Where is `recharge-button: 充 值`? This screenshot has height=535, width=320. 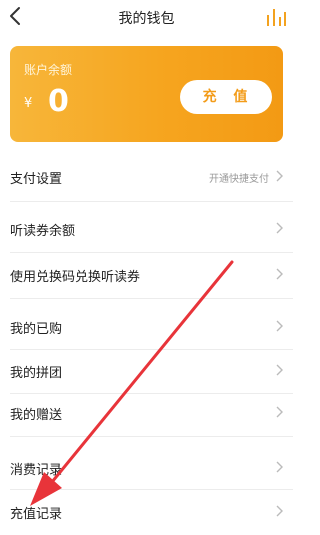
recharge-button: 充 值 is located at coordinates (226, 97).